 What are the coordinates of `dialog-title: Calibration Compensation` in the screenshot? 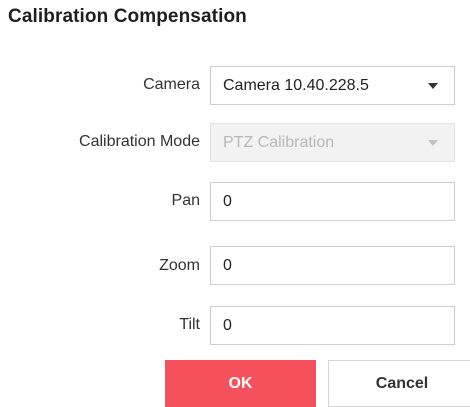 It's located at (127, 16).